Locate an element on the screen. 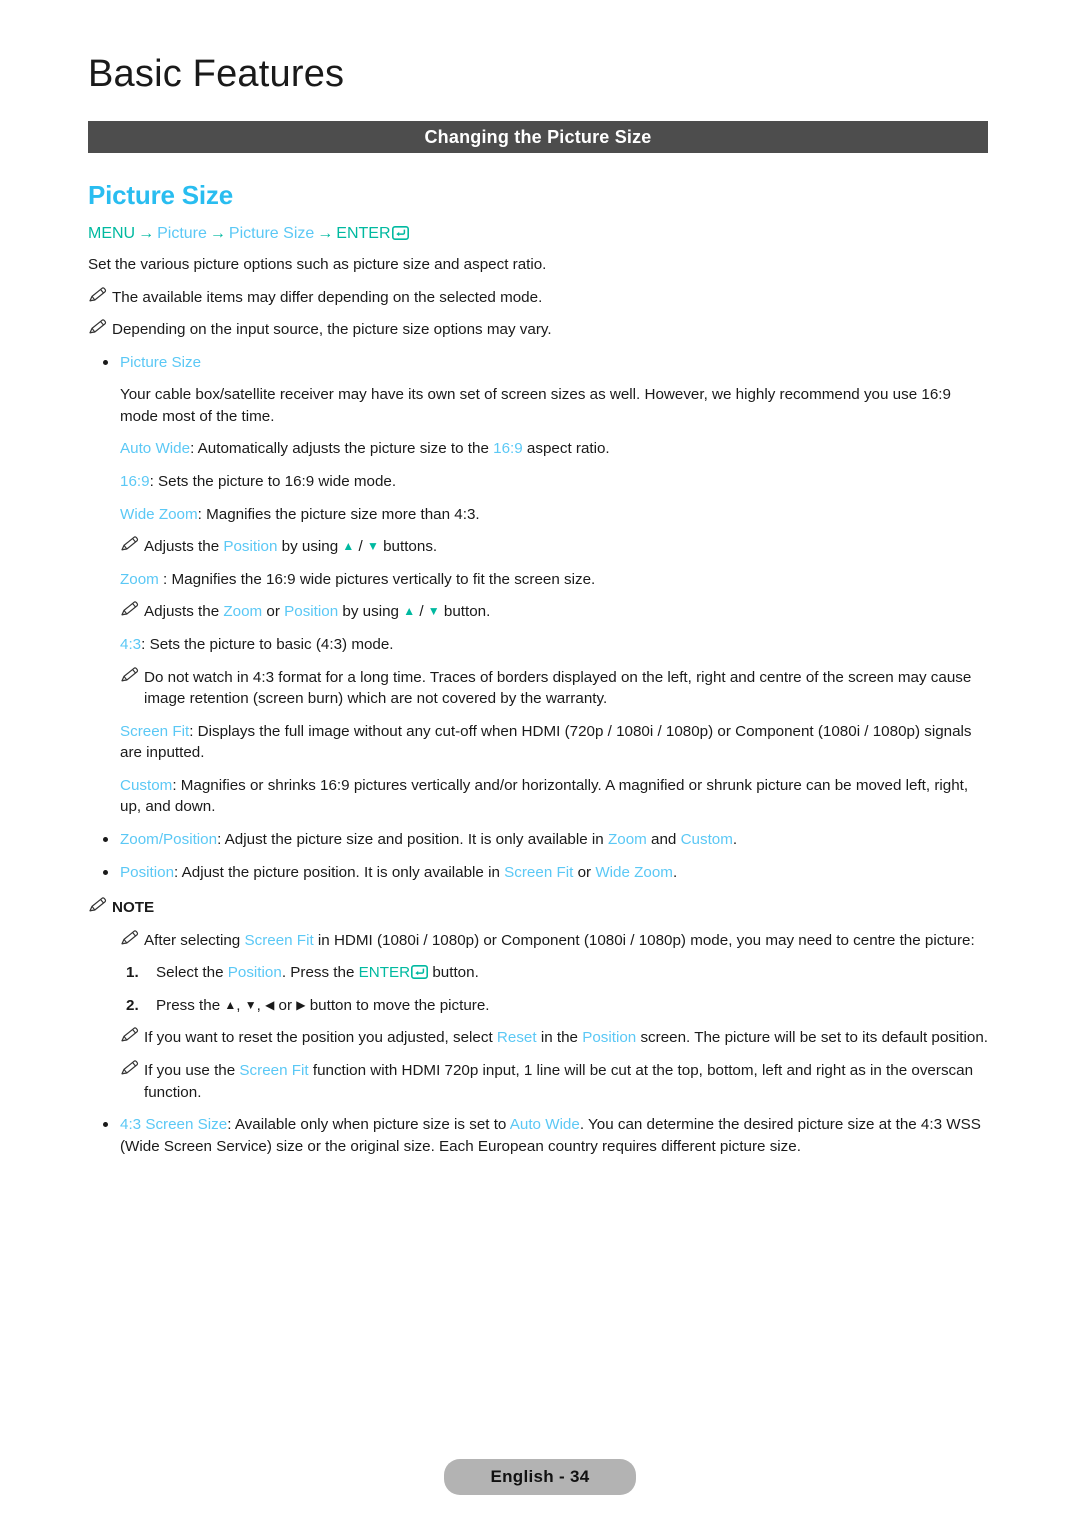 This screenshot has height=1534, width=1080. note-heading-text: NOTE is located at coordinates (133, 908).